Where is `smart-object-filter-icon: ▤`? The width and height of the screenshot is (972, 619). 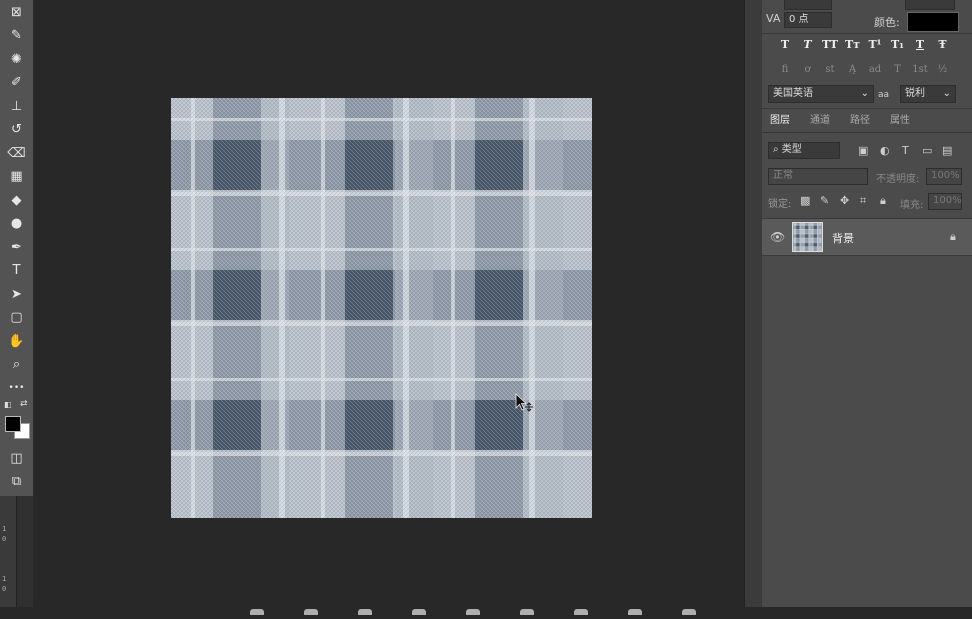 smart-object-filter-icon: ▤ is located at coordinates (947, 151).